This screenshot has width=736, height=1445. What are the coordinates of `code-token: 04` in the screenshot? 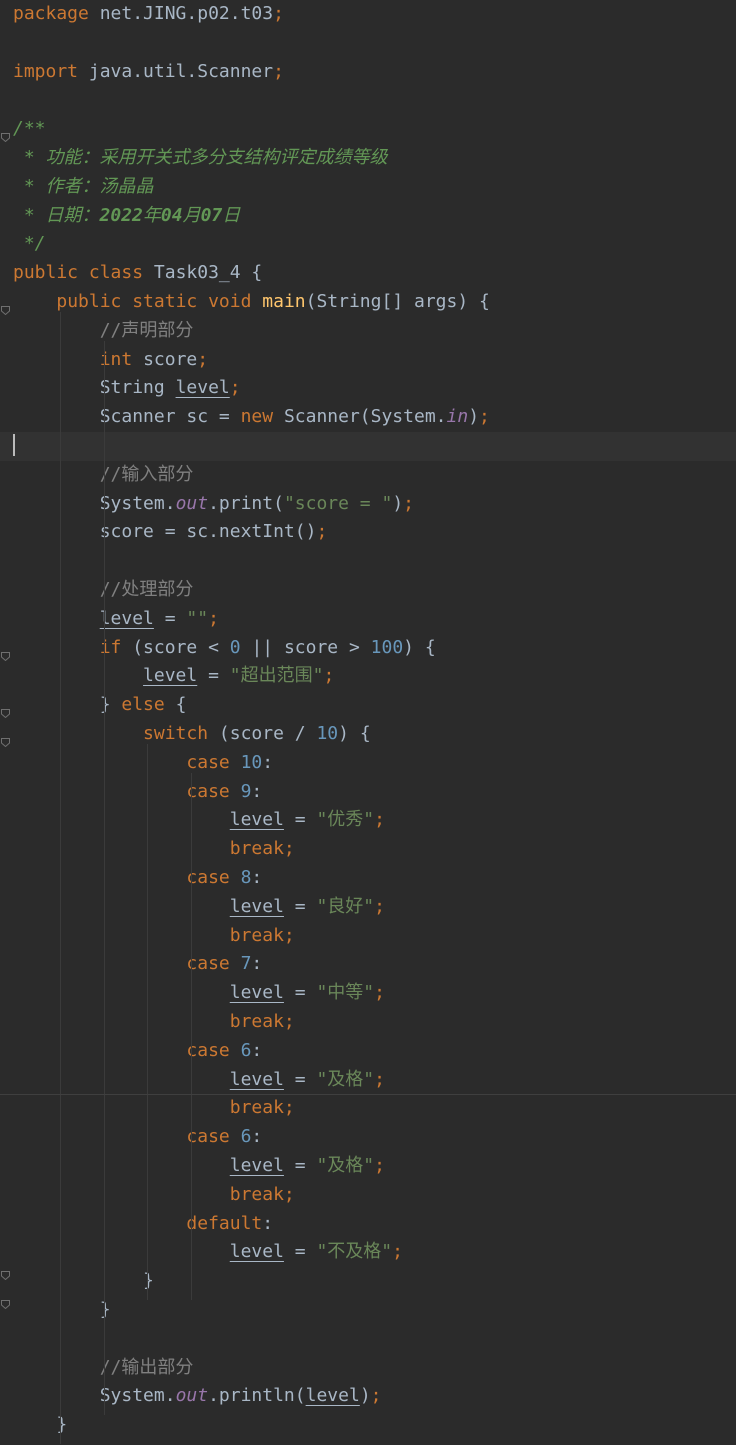 It's located at (171, 215).